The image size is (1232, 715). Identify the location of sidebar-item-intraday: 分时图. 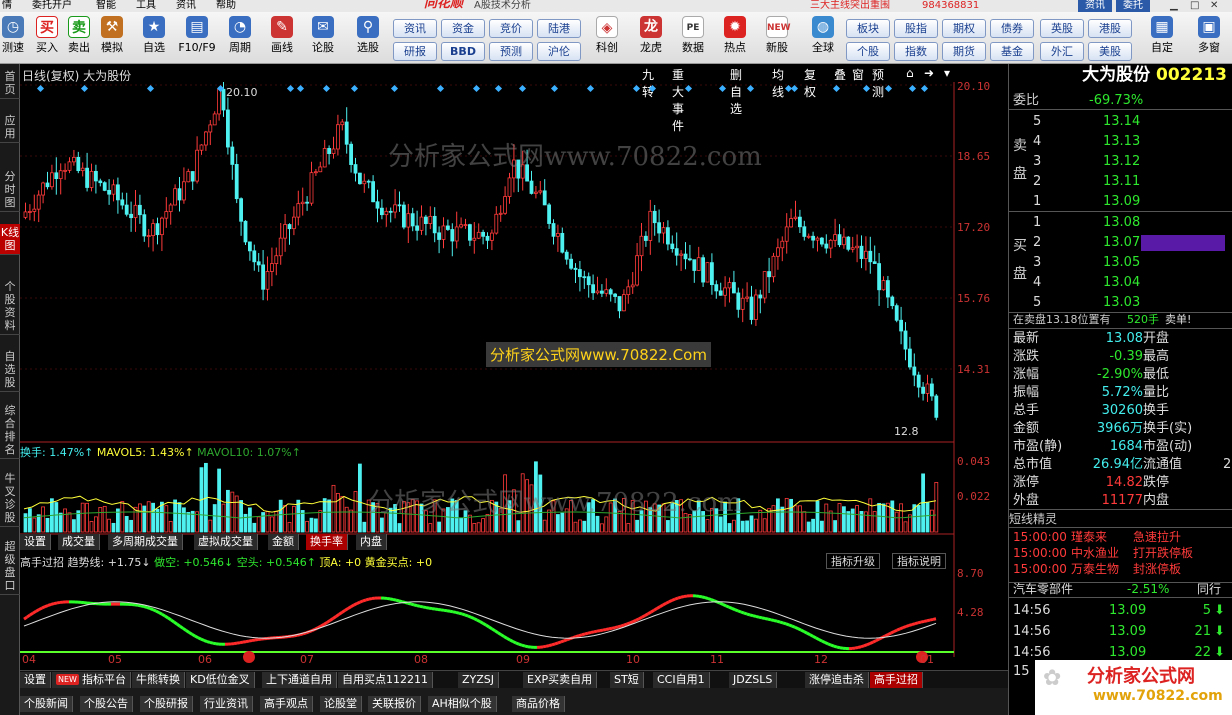
(10, 190).